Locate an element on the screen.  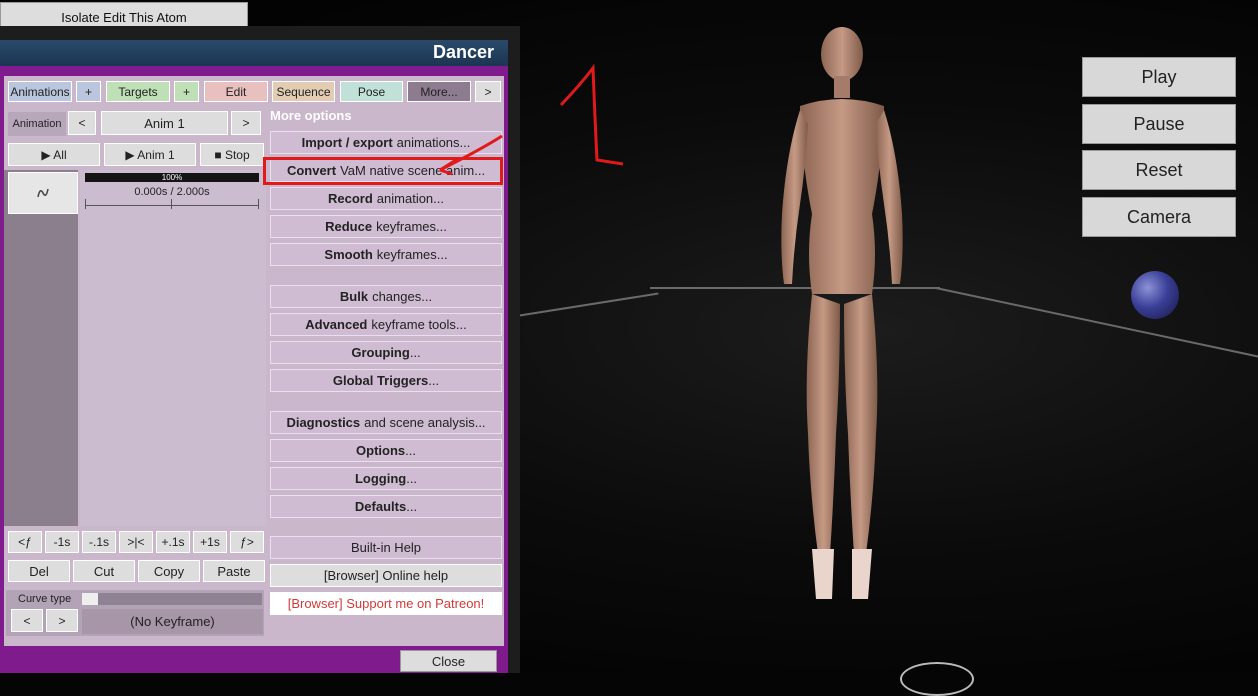
tab-targets: Targets is located at coordinates (138, 91).